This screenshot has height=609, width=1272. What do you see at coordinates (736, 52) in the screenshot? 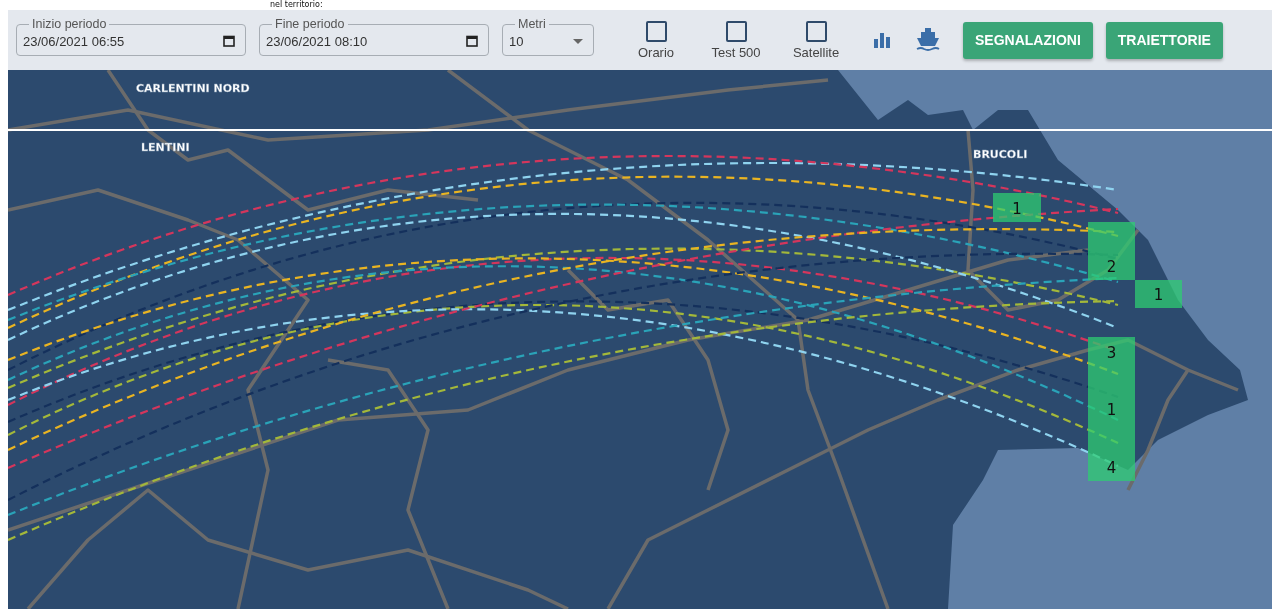
I see `checkbox-label: Test 500` at bounding box center [736, 52].